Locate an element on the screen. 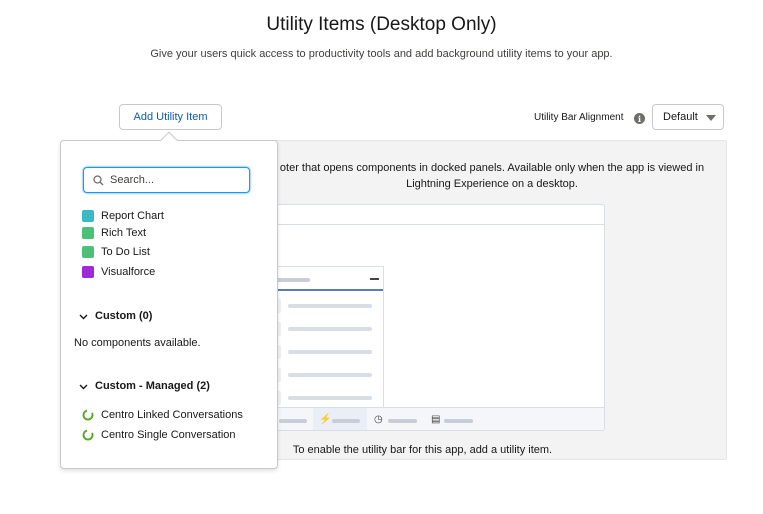 This screenshot has height=514, width=763. section-toggle-custom-managed: Custom - Managed (2) is located at coordinates (144, 386).